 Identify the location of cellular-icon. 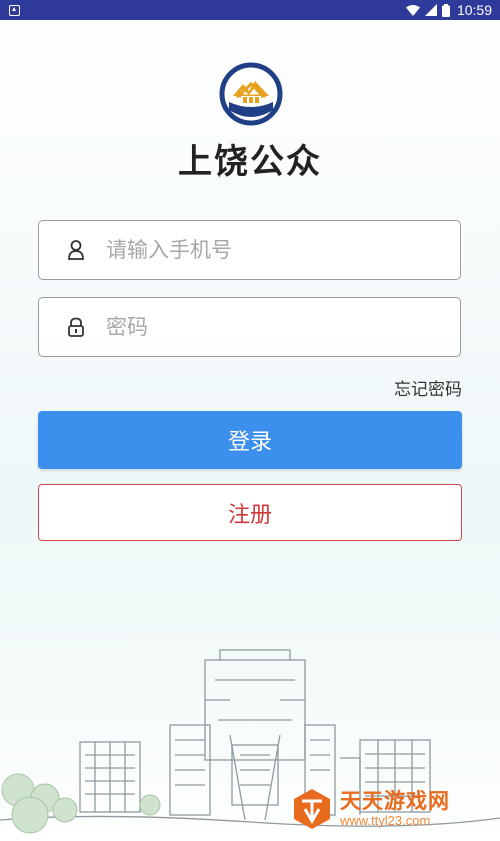
(430, 10).